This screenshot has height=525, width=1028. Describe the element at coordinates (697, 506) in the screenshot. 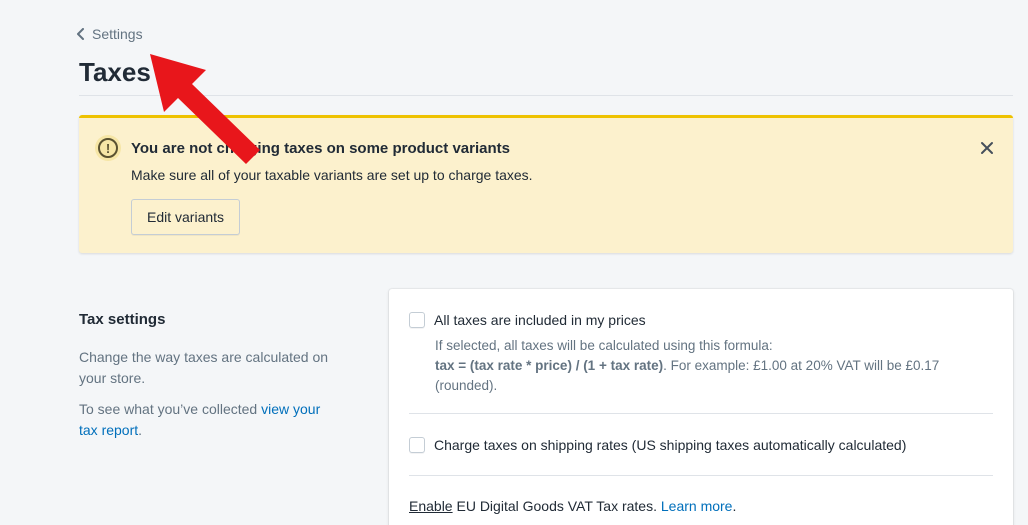

I see `learn-more-link: Learn more` at that location.